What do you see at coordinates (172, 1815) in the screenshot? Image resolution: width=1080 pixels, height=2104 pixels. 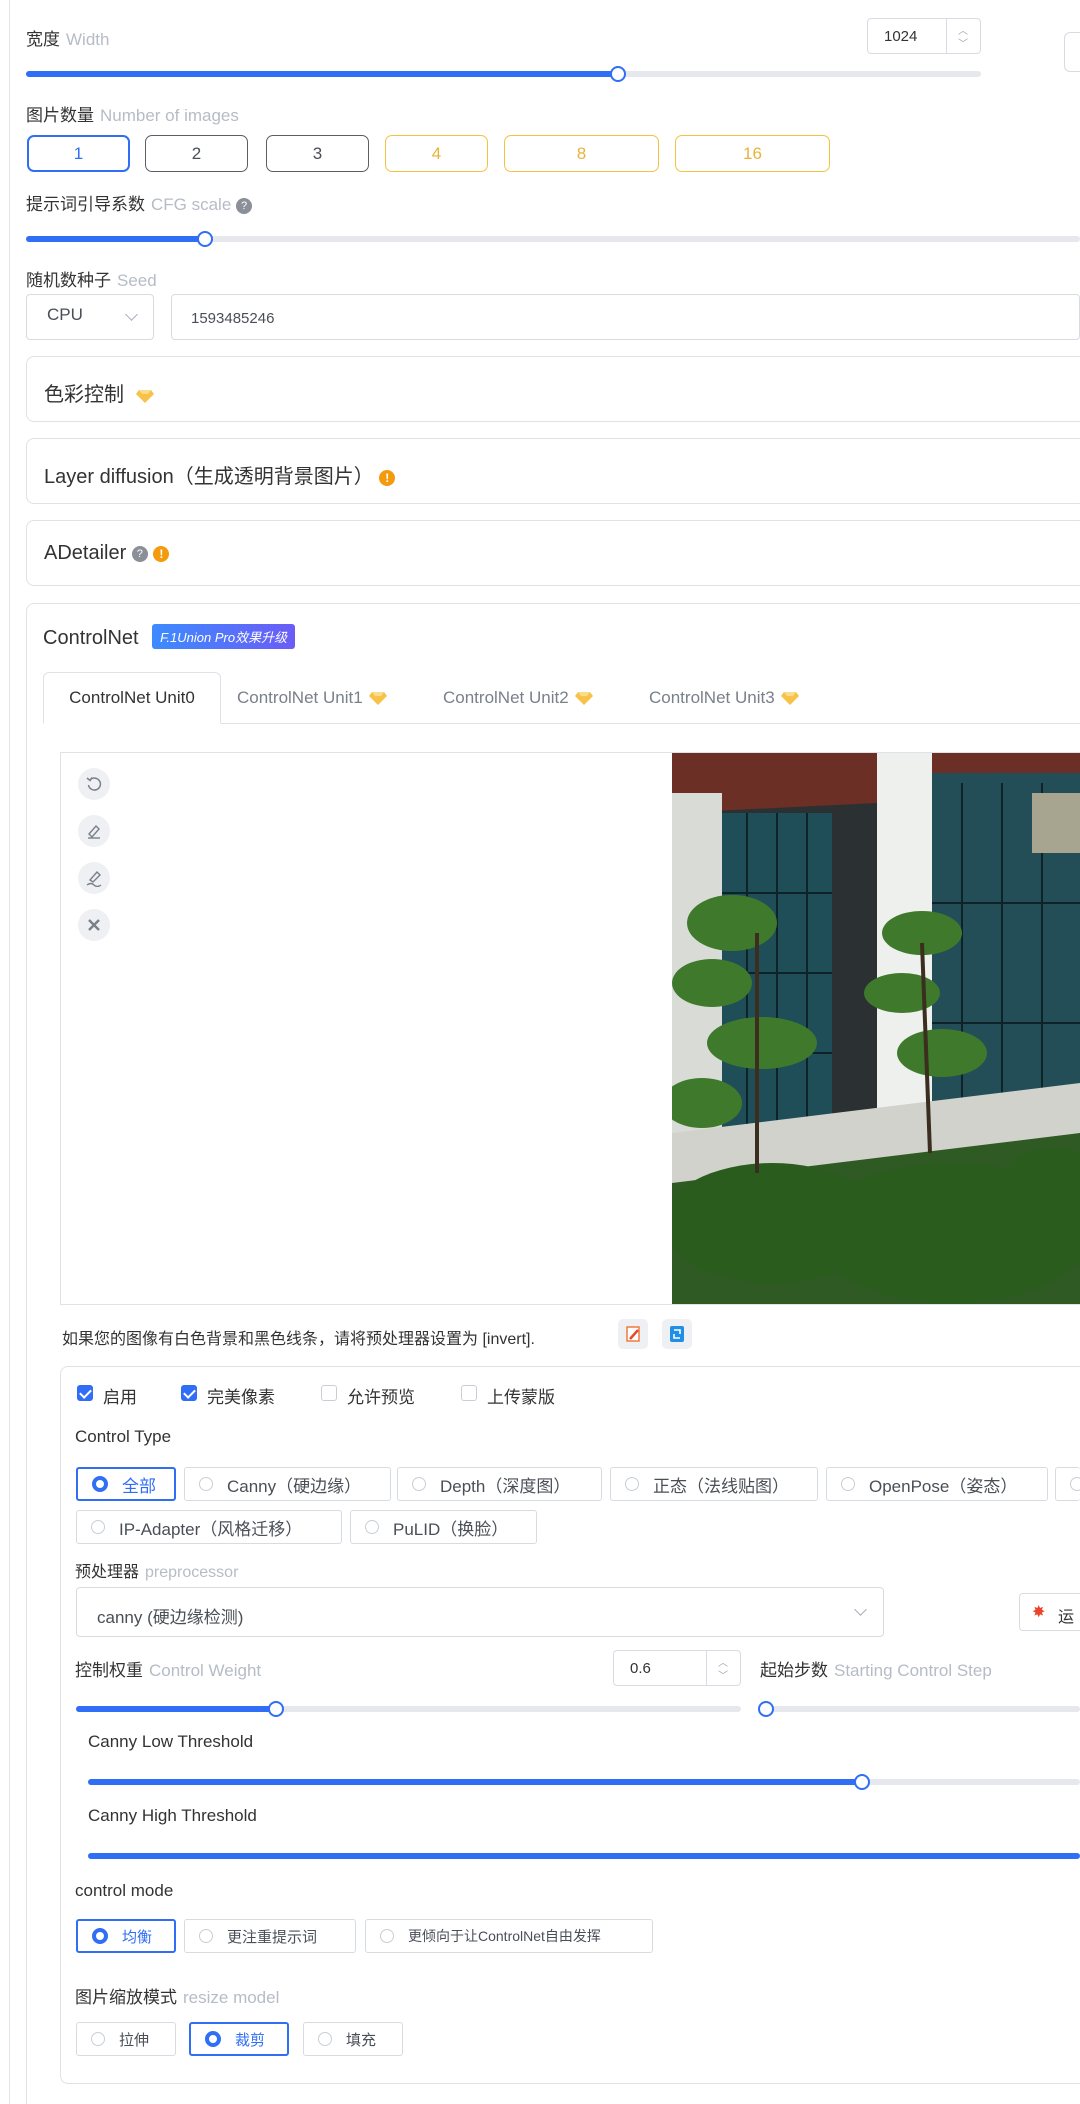 I see `canny-high-label: Canny High Threshold` at bounding box center [172, 1815].